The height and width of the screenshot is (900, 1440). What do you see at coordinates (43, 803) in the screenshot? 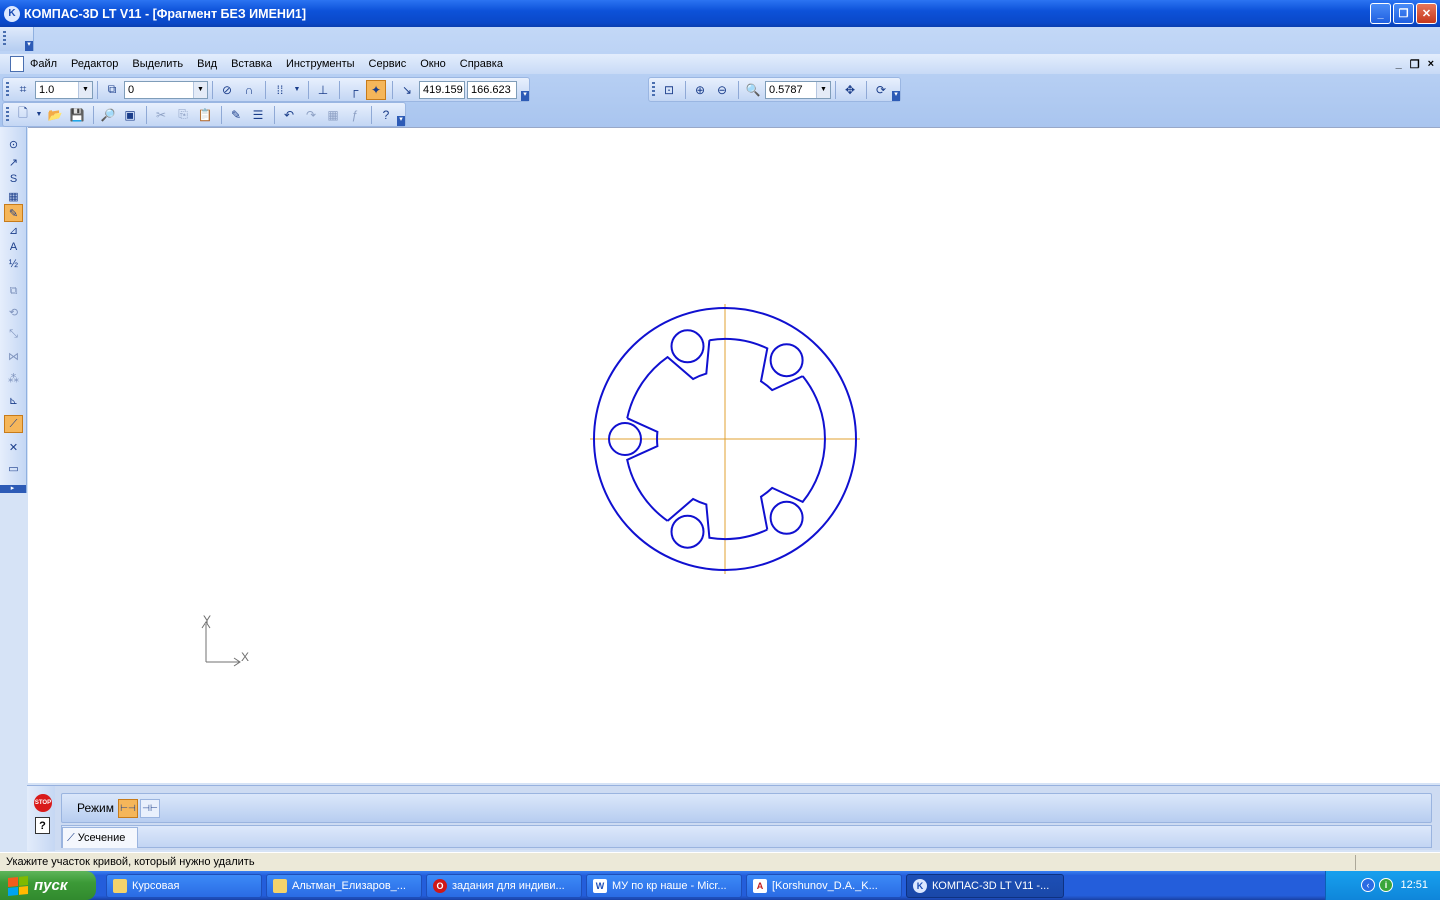
I see `stop-command-button: STOP` at bounding box center [43, 803].